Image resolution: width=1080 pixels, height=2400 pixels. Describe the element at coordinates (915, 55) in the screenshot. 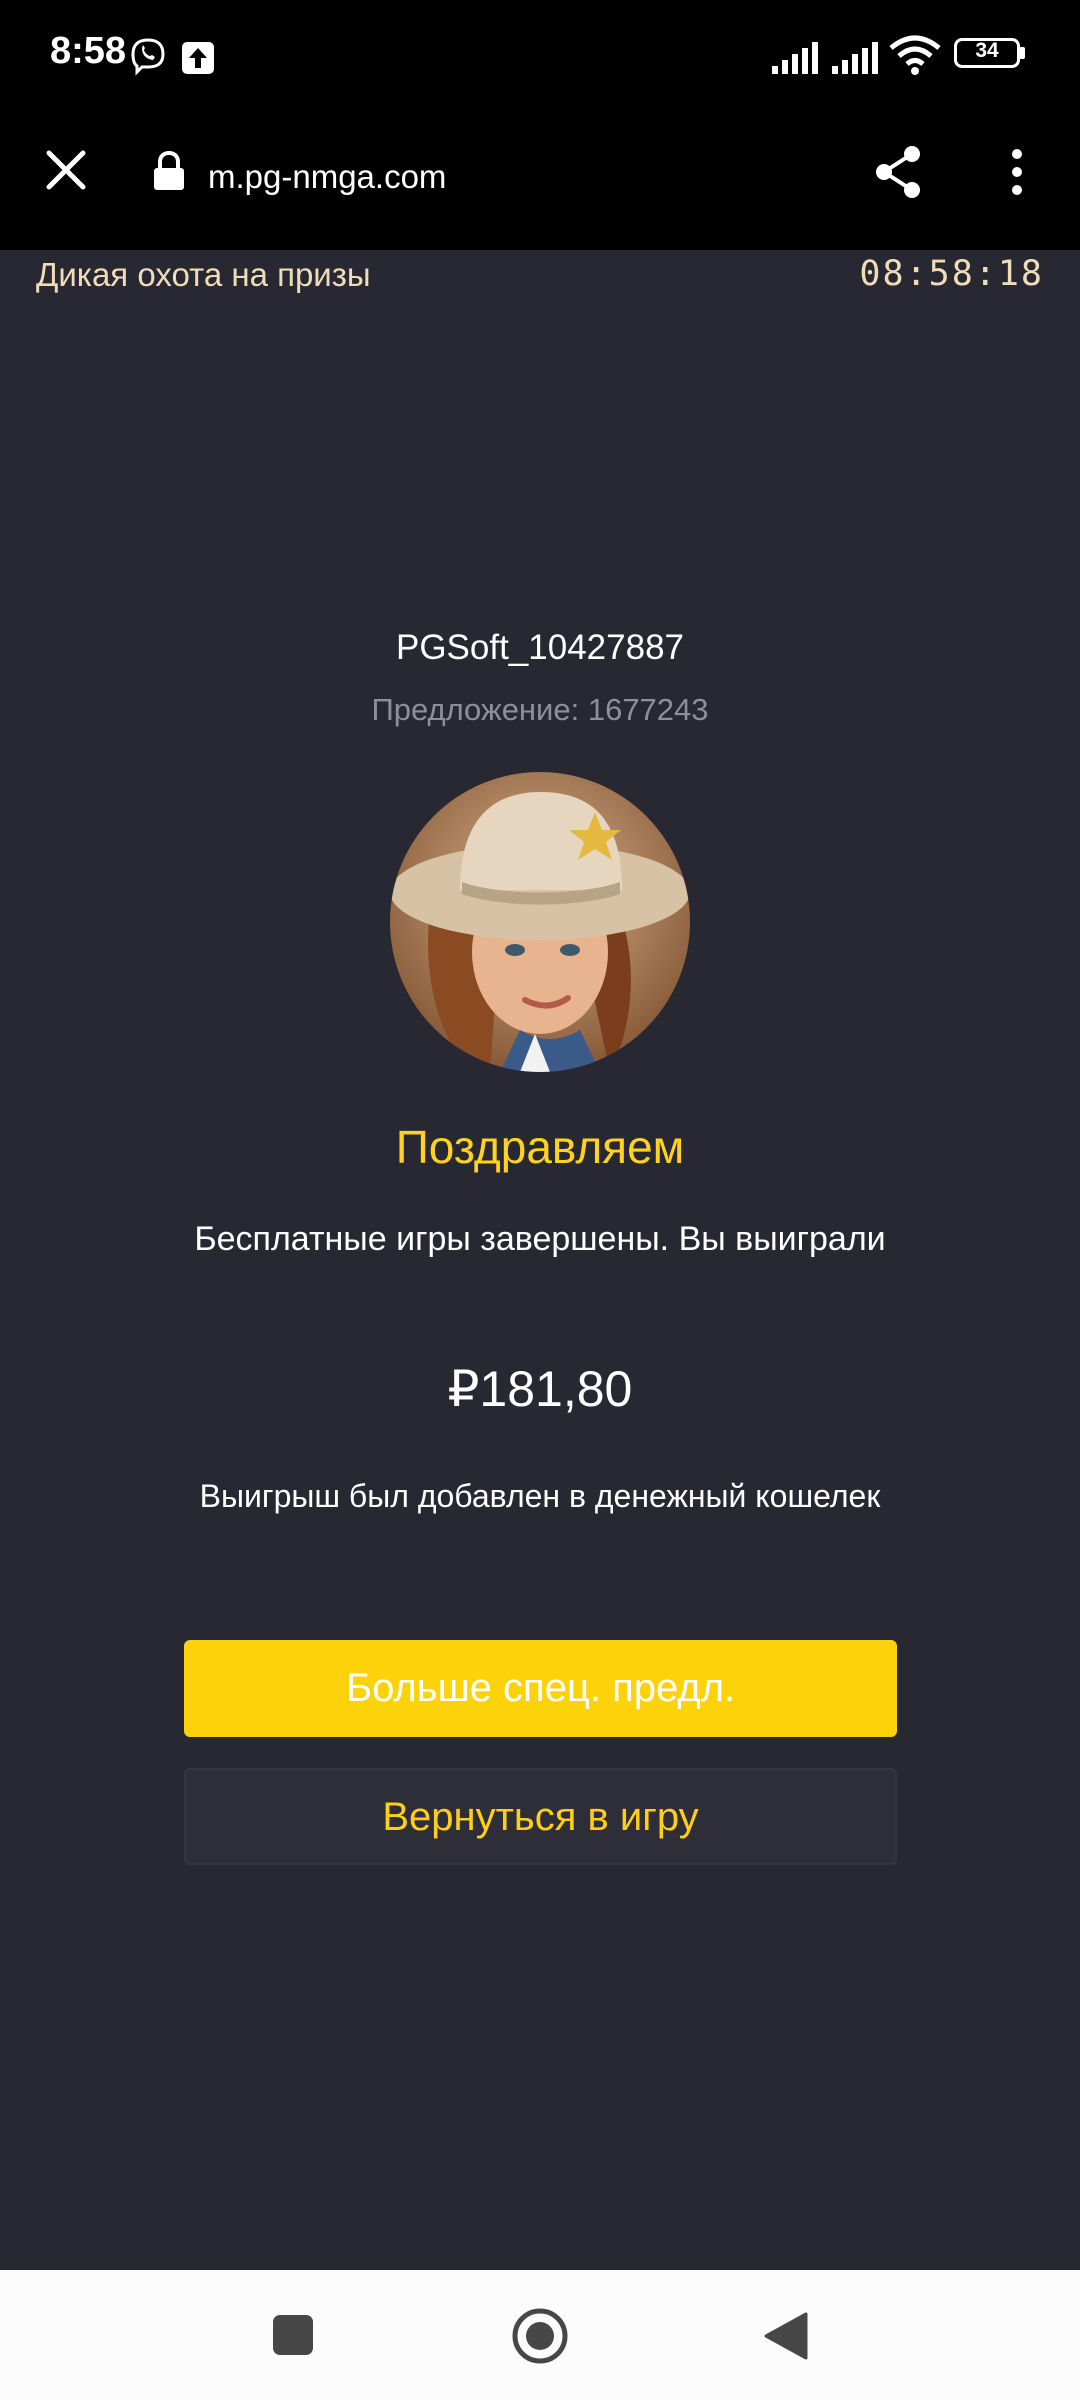

I see `wifi-icon` at that location.